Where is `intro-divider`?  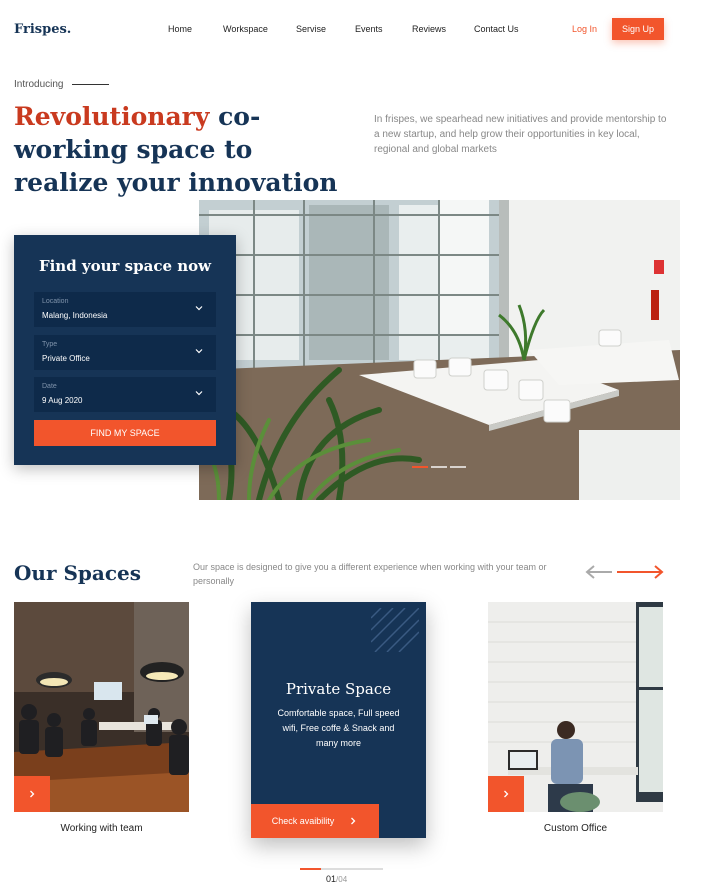 intro-divider is located at coordinates (90, 84).